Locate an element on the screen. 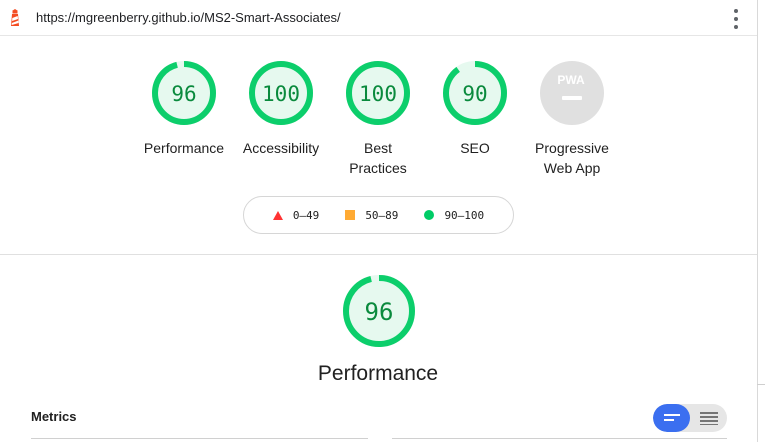 The image size is (765, 442). gauge-label-line: Web App is located at coordinates (572, 168).